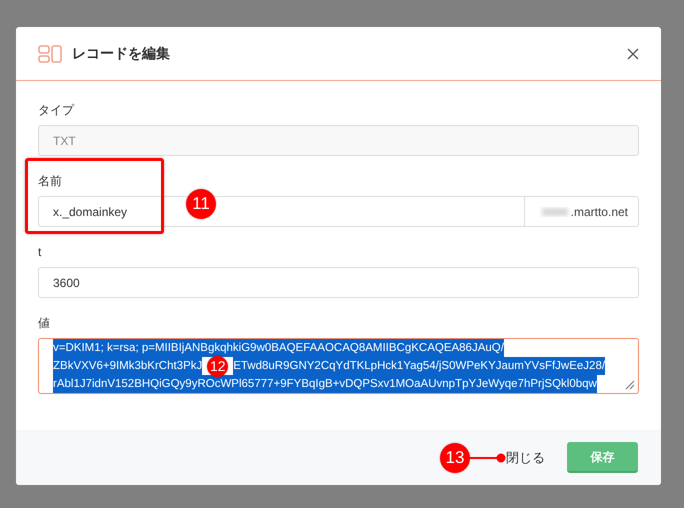  I want to click on value-textarea, so click(338, 366).